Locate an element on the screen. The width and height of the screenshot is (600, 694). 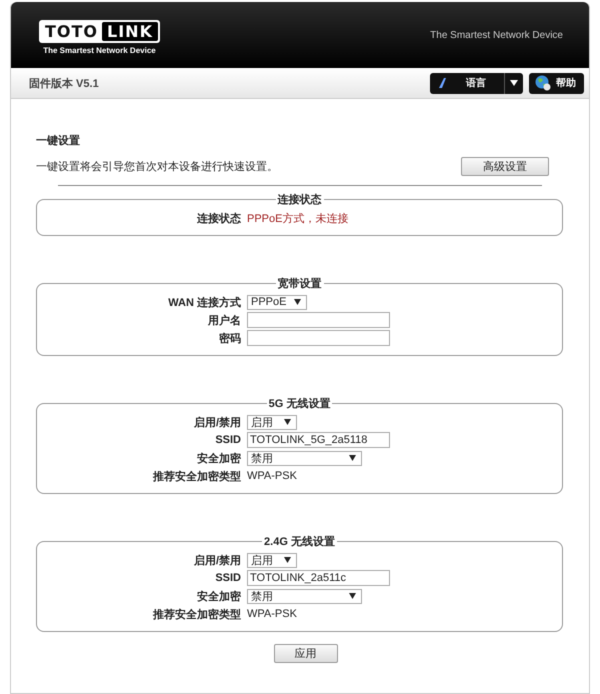
input-field: TOTOLINK_2a511c is located at coordinates (318, 578).